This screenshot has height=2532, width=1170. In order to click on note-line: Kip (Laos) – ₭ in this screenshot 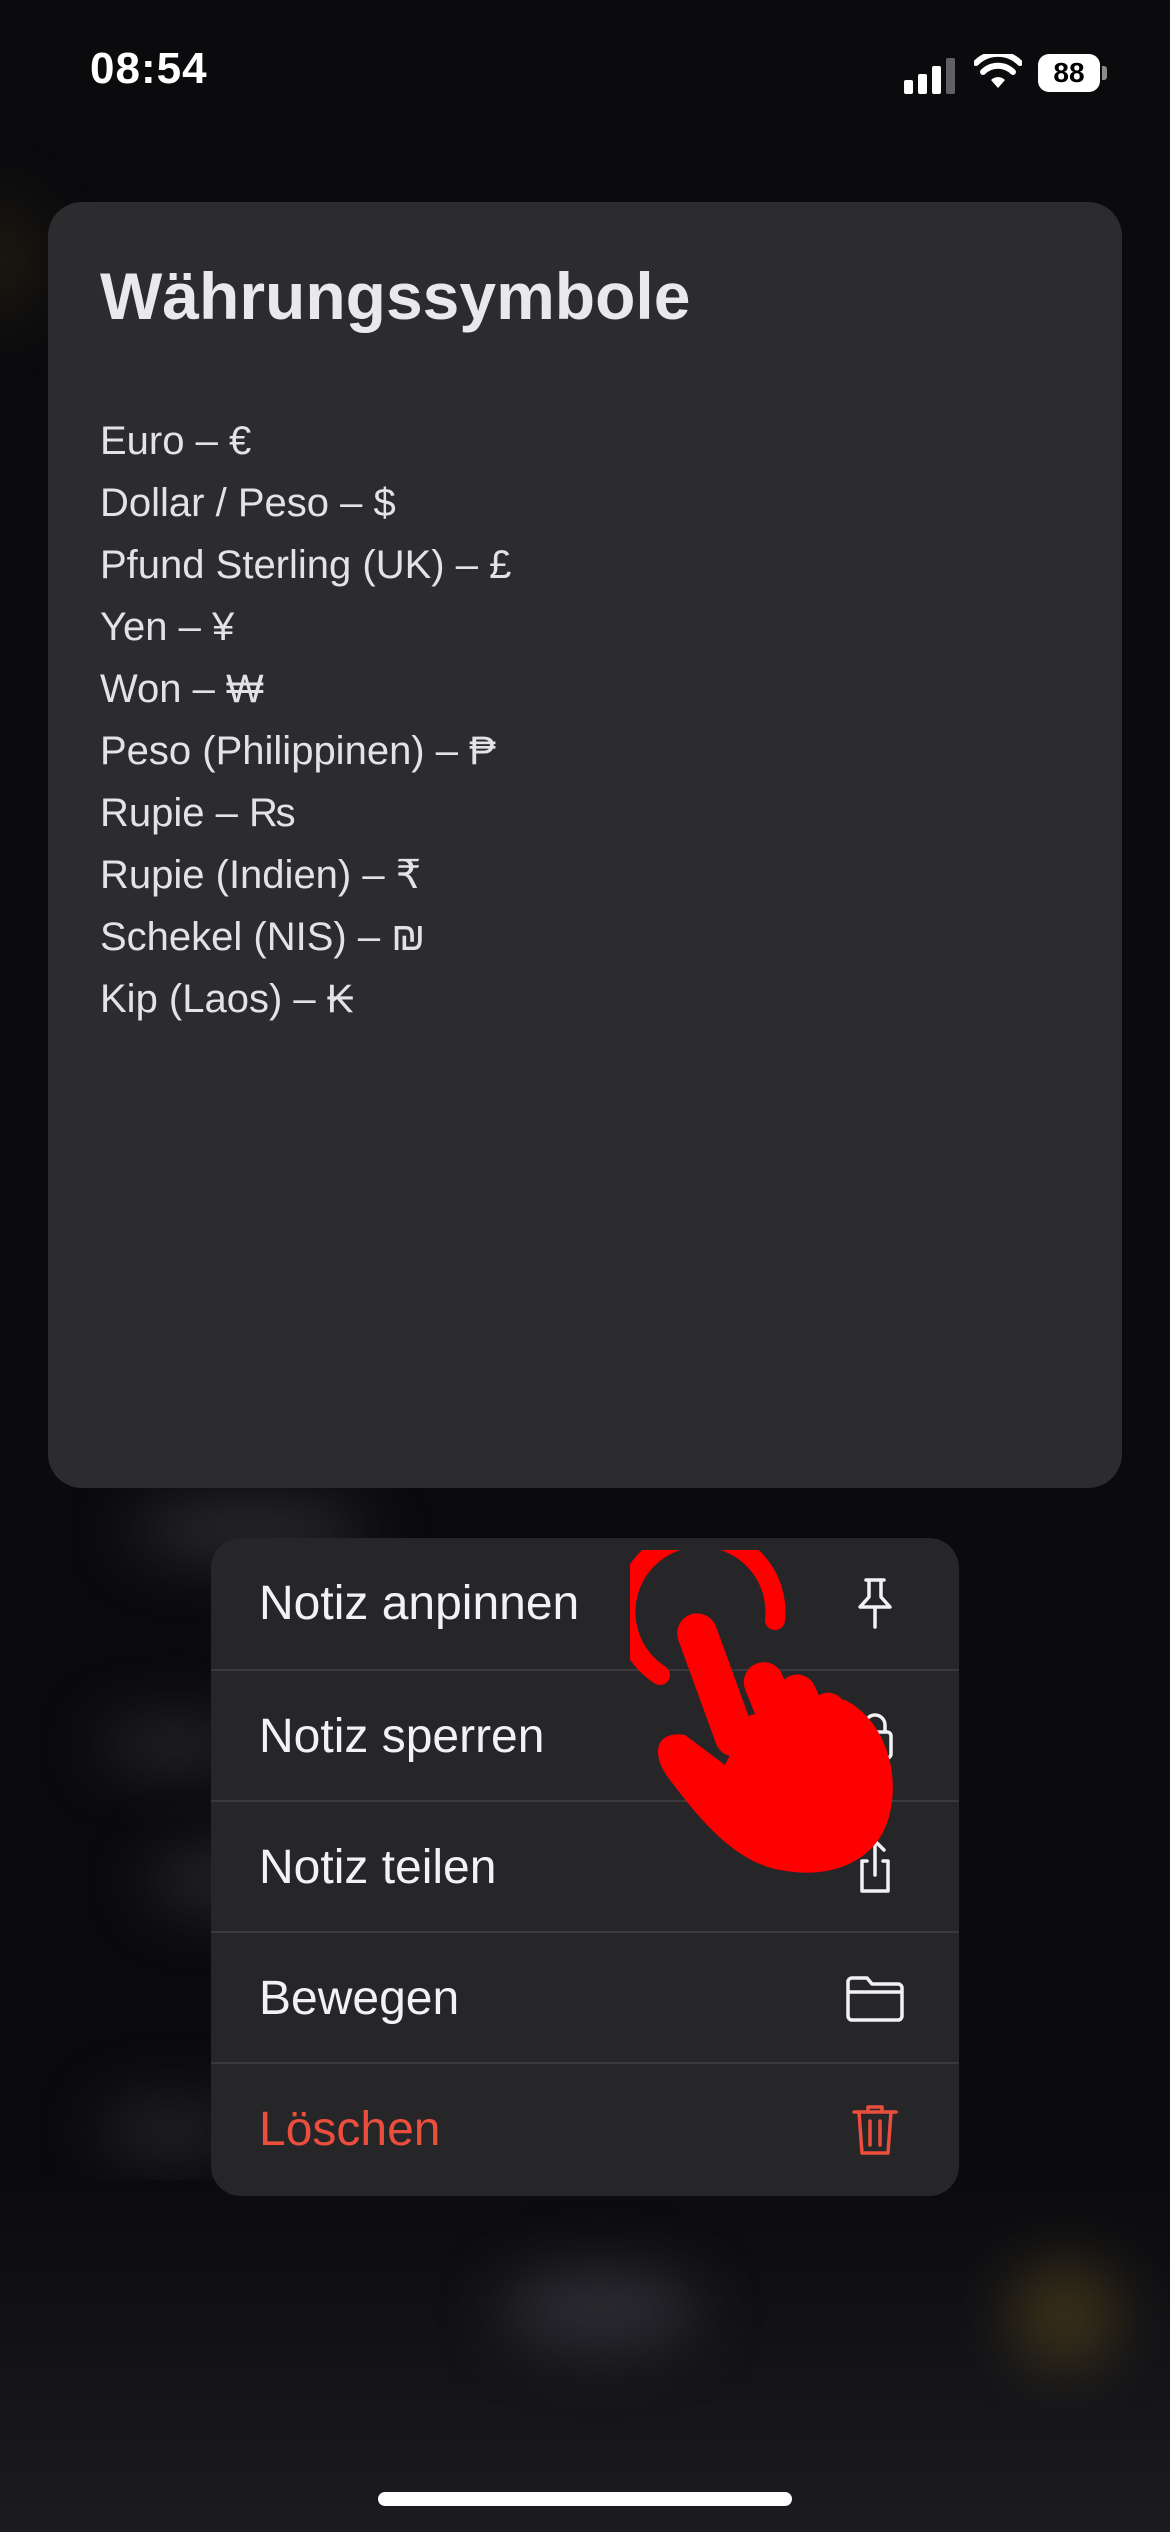, I will do `click(227, 999)`.